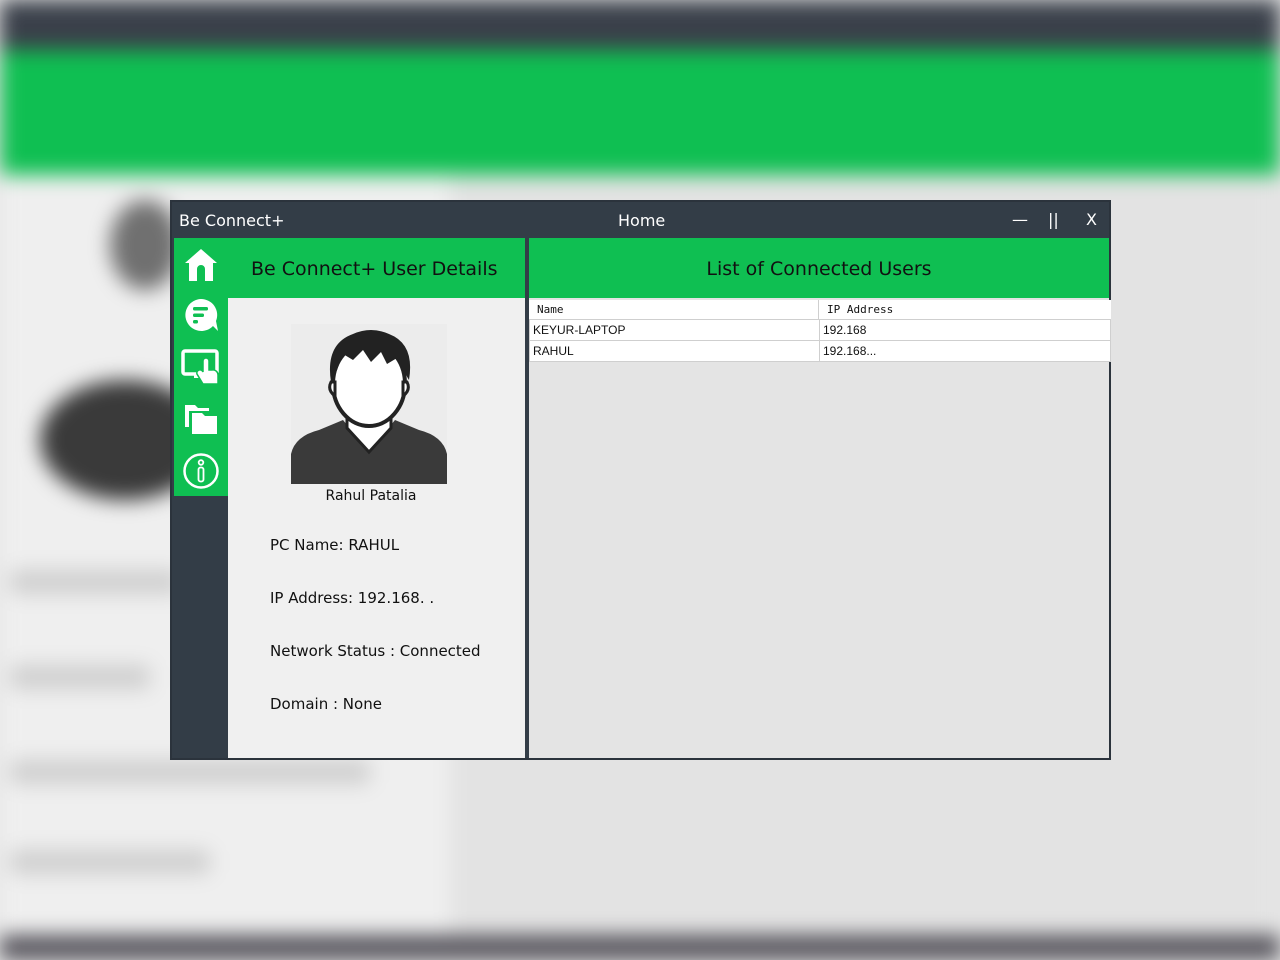  What do you see at coordinates (675, 351) in the screenshot?
I see `cell-name: RAHUL` at bounding box center [675, 351].